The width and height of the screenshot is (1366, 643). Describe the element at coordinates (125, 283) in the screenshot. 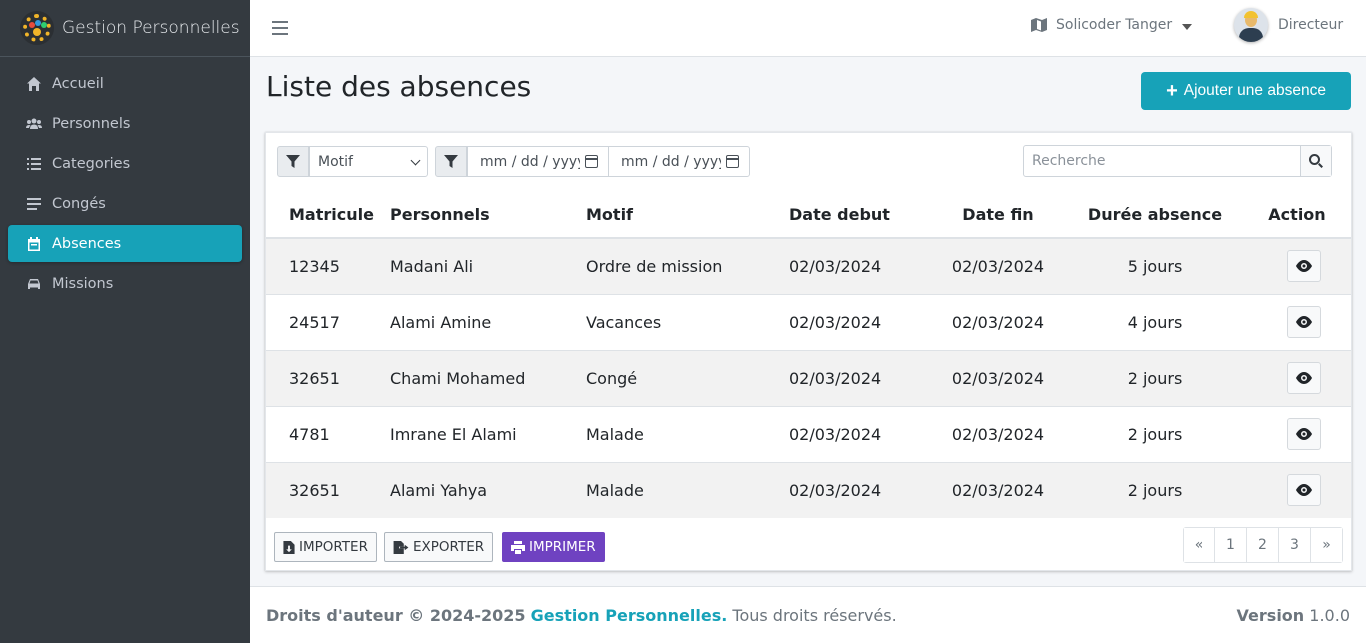

I see `sidebar-item-missions: Missions` at that location.